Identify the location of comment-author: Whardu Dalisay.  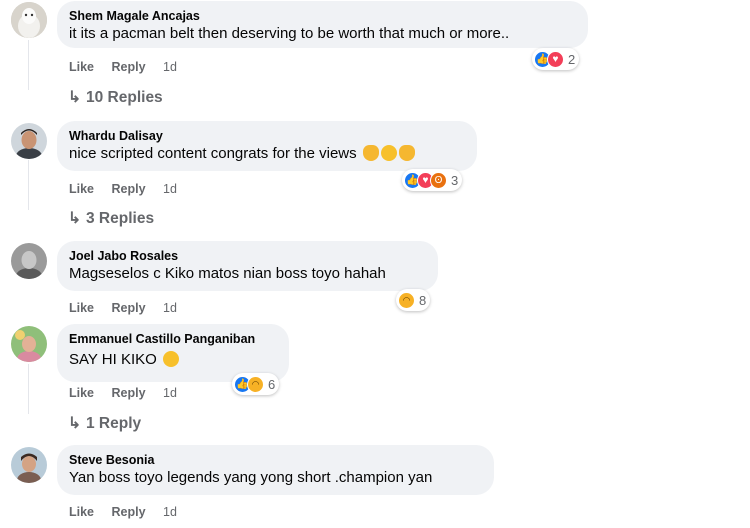
(267, 136).